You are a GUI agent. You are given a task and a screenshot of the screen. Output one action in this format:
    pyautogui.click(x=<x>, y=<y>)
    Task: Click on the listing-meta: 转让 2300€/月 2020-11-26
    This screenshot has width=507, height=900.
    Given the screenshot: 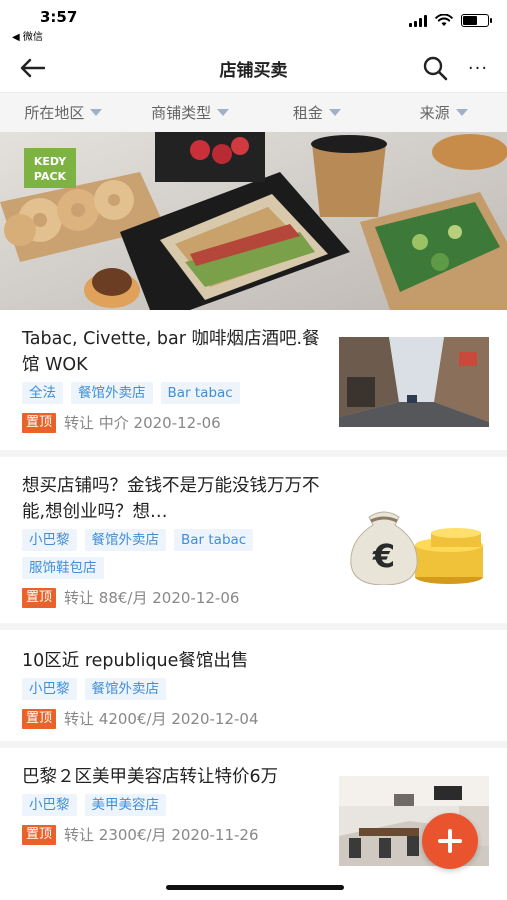 What is the action you would take?
    pyautogui.click(x=161, y=835)
    